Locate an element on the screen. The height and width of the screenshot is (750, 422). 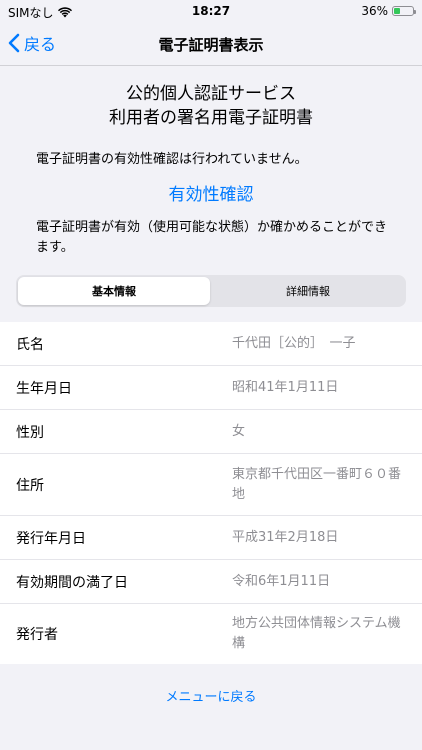
status-bar: SIMなし 18:27 36% is located at coordinates (211, 11).